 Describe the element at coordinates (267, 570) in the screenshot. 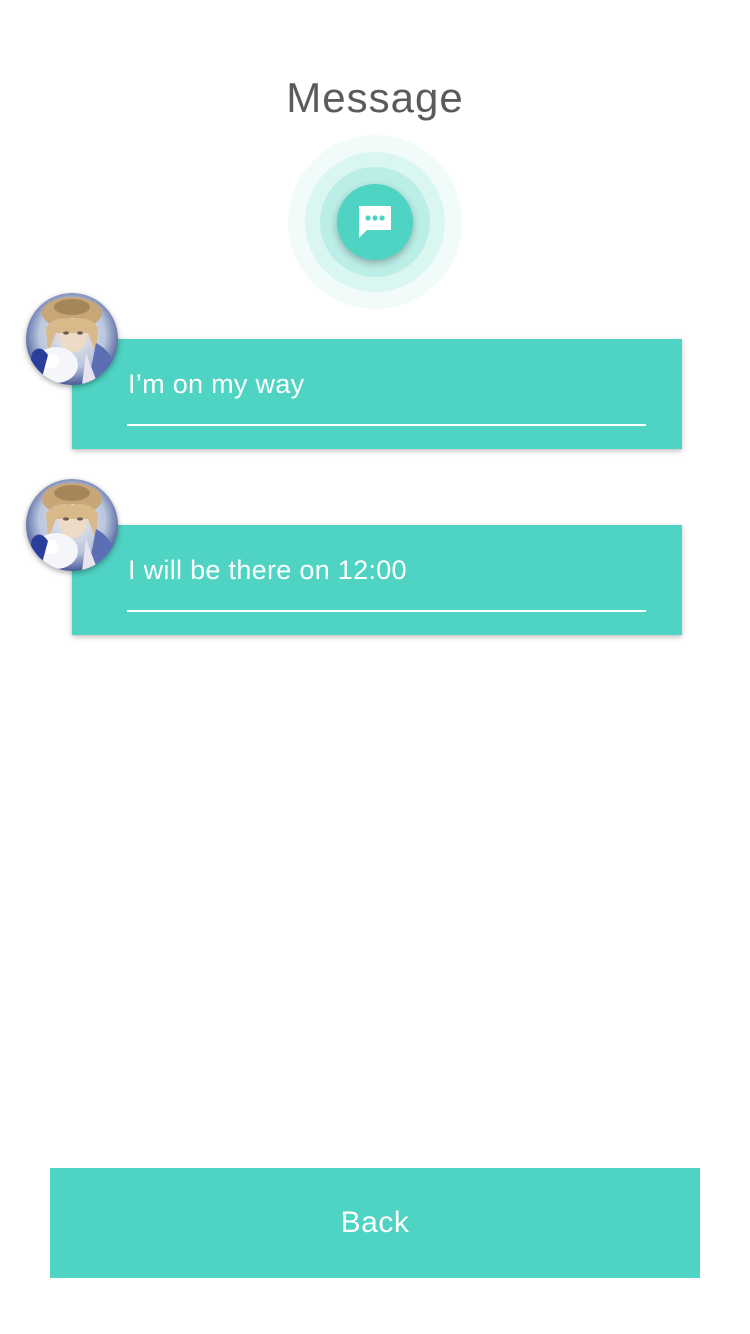

I see `message-text: I will be there on 12:00` at that location.